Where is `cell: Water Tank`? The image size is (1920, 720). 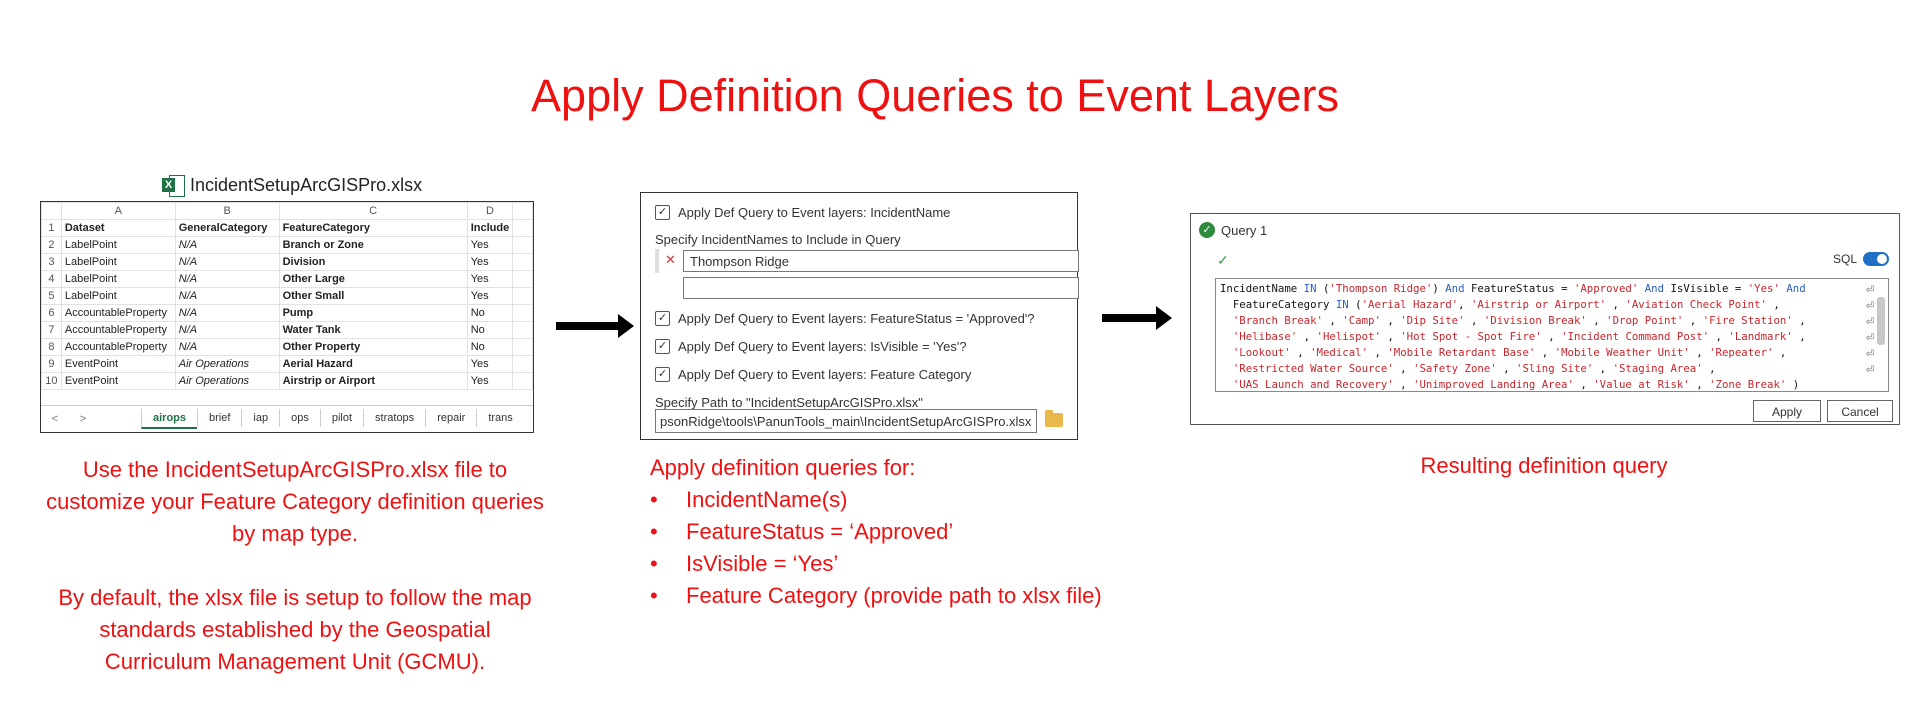
cell: Water Tank is located at coordinates (373, 330).